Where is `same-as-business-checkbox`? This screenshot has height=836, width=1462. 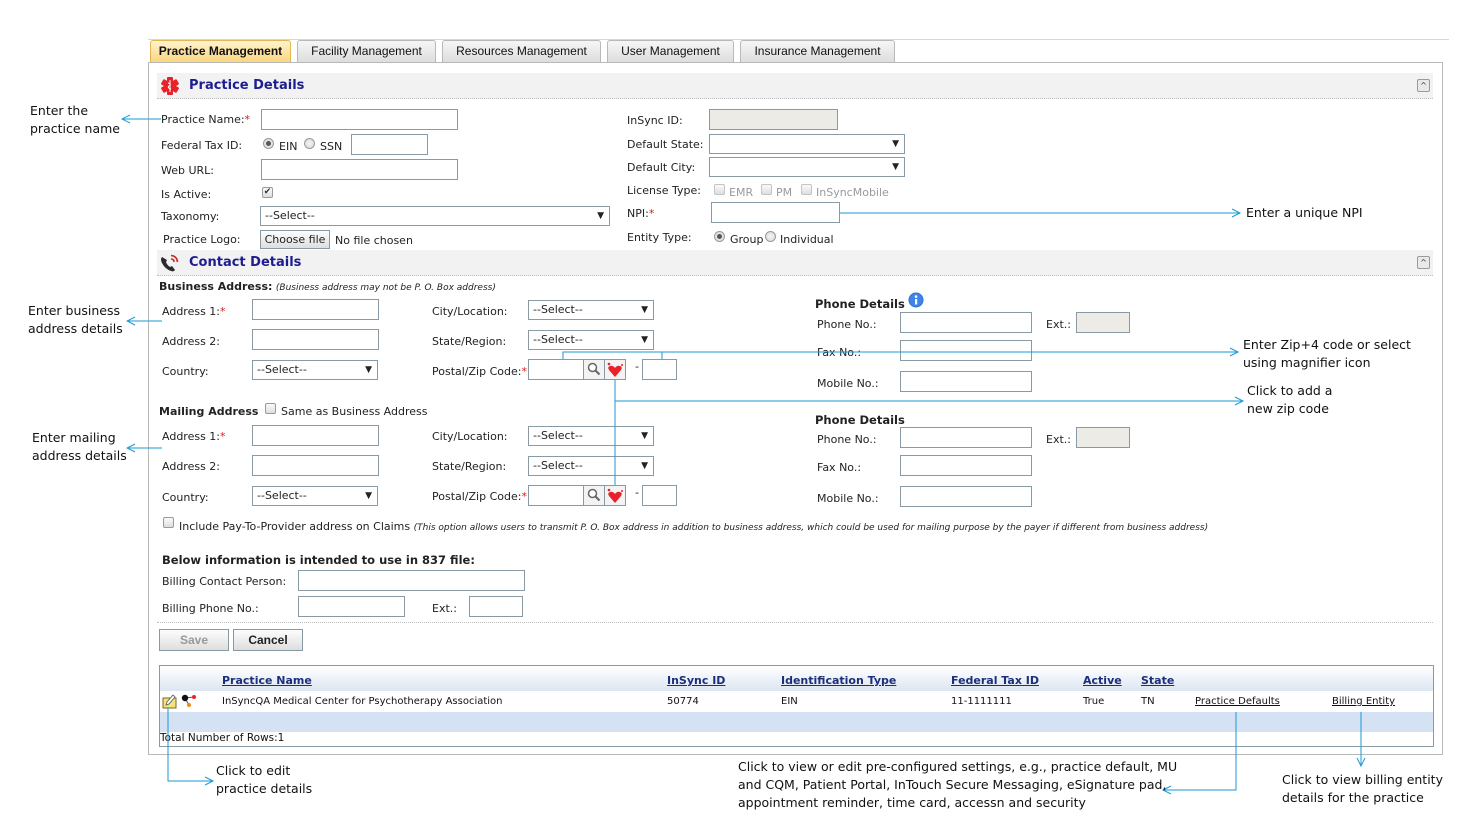
same-as-business-checkbox is located at coordinates (270, 408).